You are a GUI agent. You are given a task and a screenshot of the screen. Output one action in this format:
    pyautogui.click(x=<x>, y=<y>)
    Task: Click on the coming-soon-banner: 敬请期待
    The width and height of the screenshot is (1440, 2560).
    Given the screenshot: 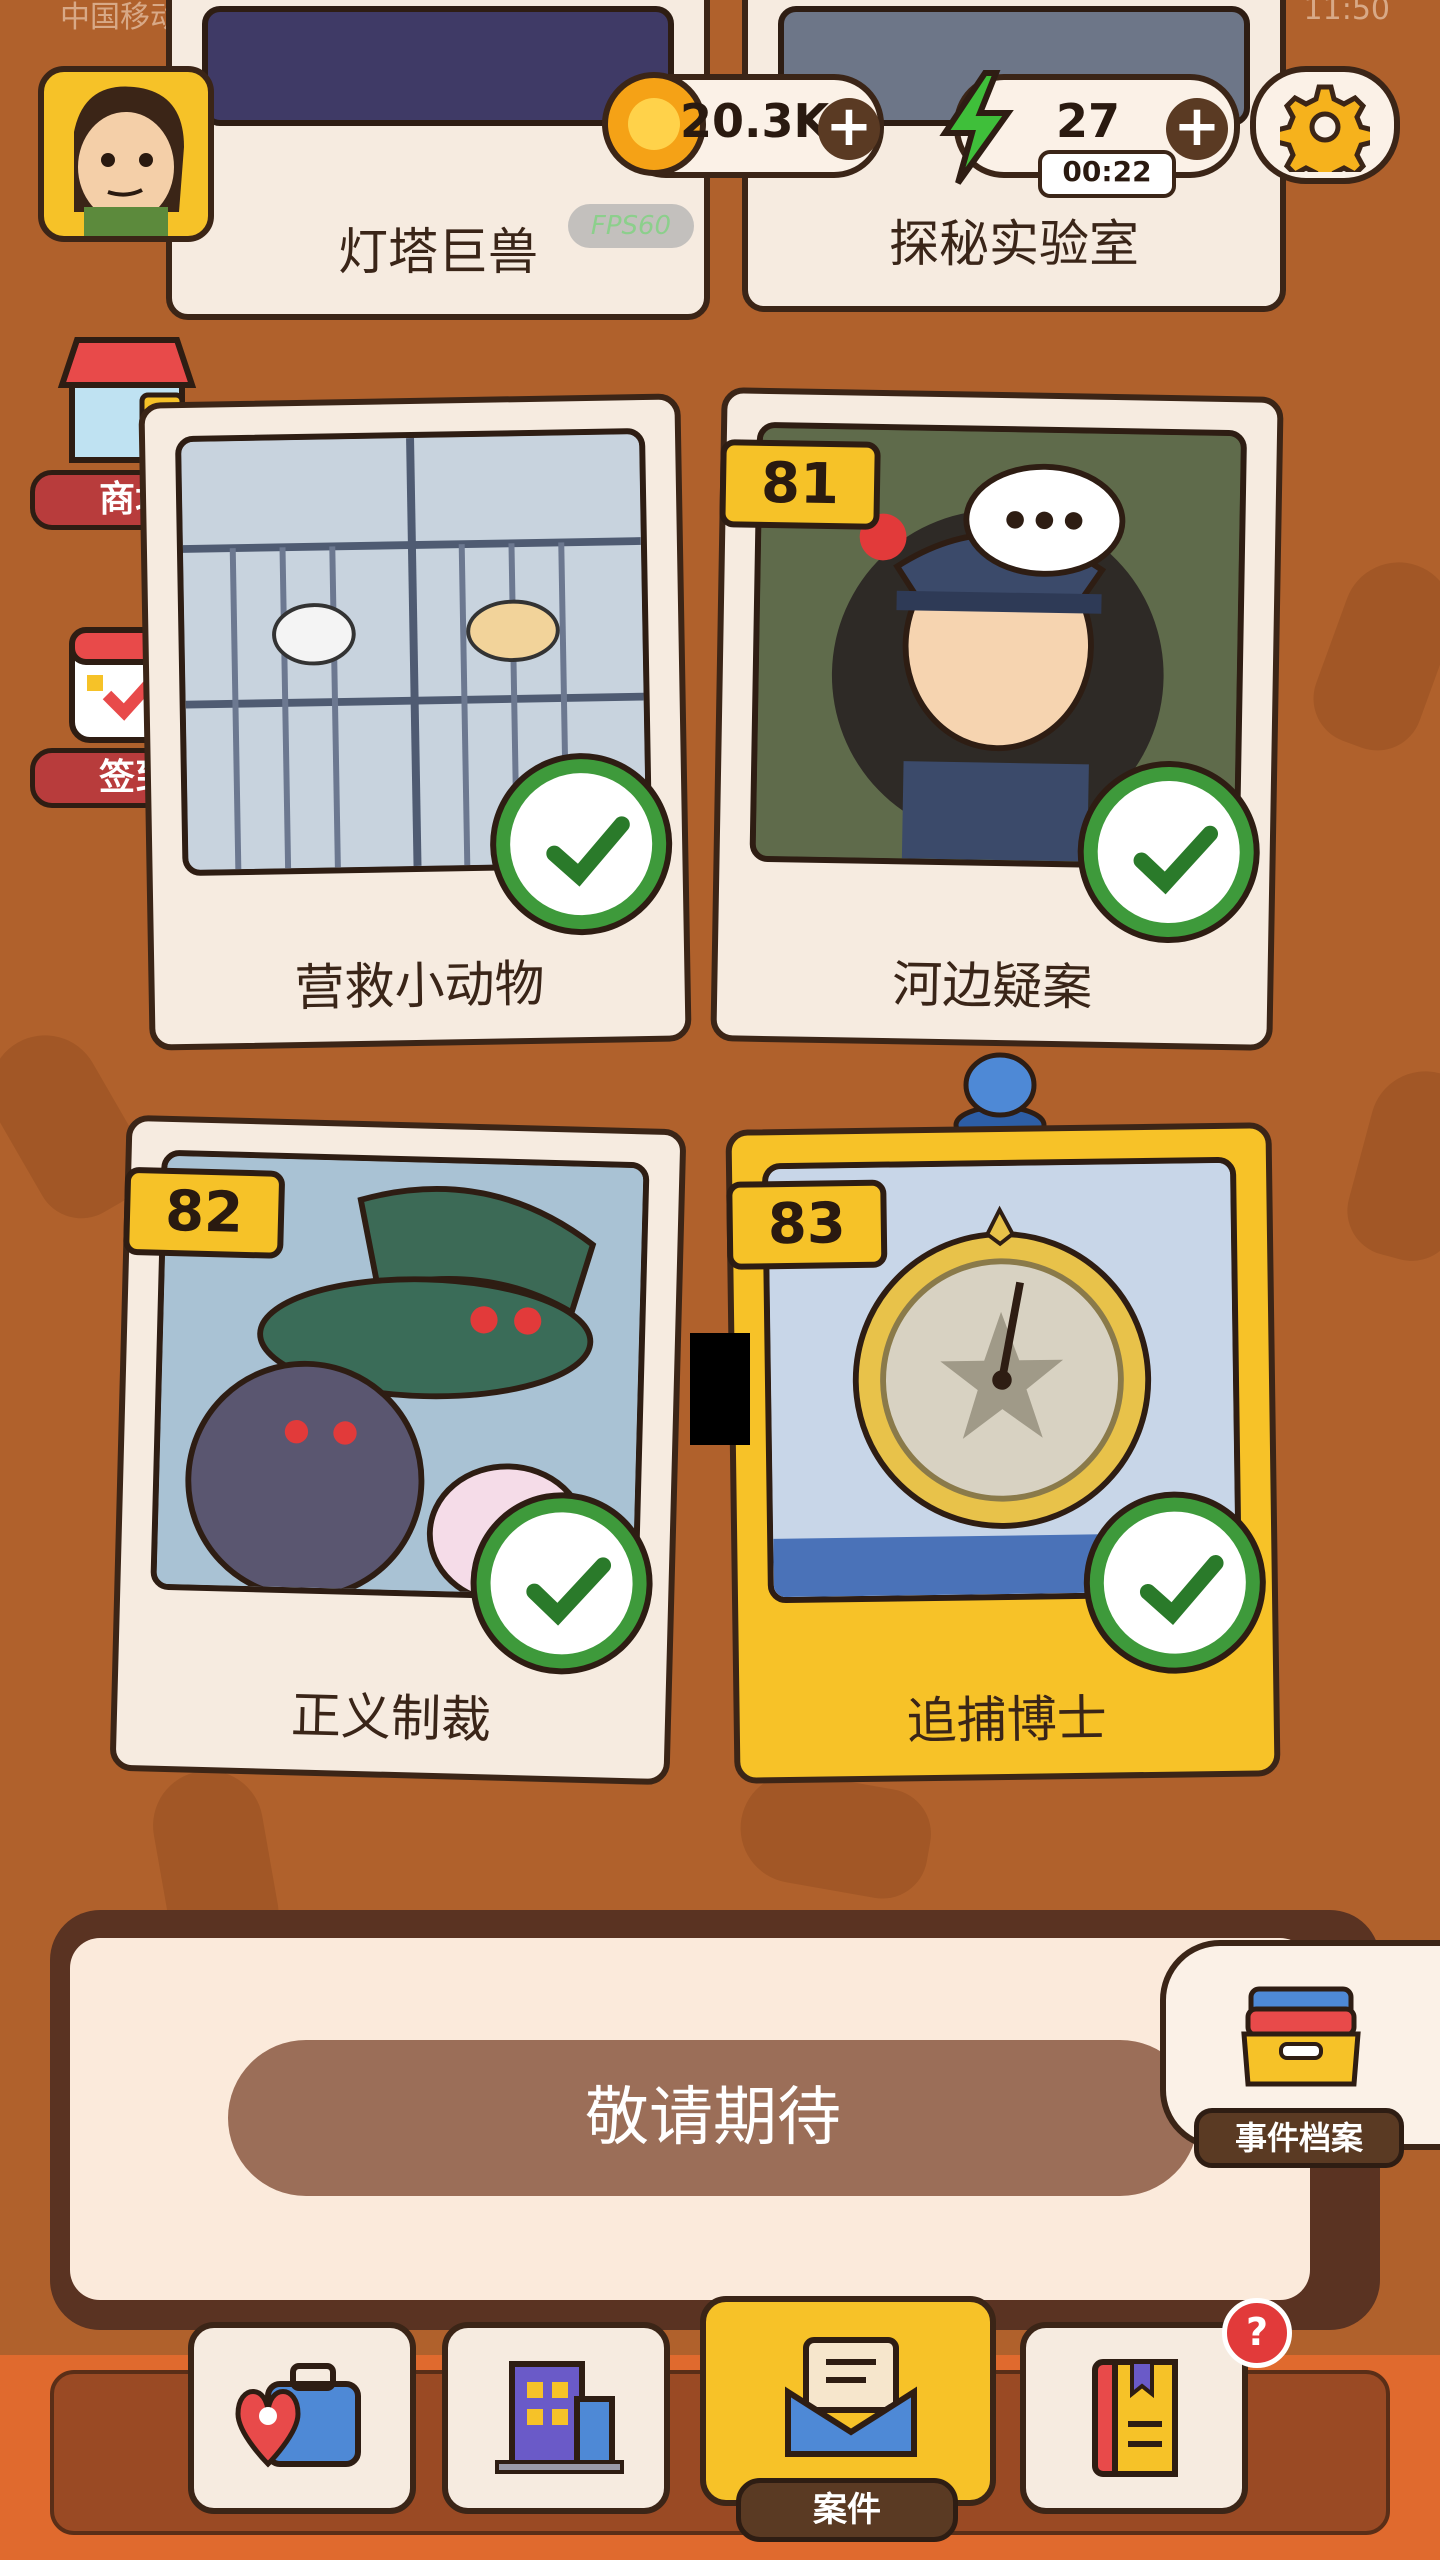 What is the action you would take?
    pyautogui.click(x=713, y=2118)
    